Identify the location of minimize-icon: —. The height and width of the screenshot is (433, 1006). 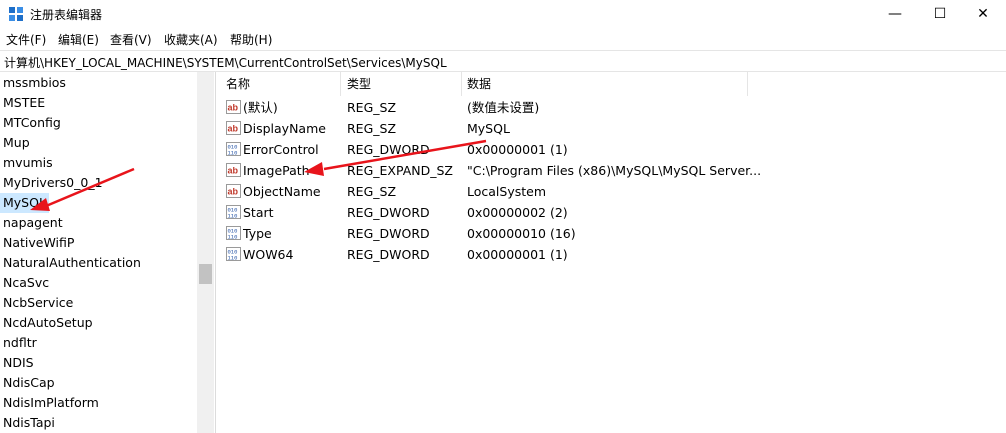
(895, 14).